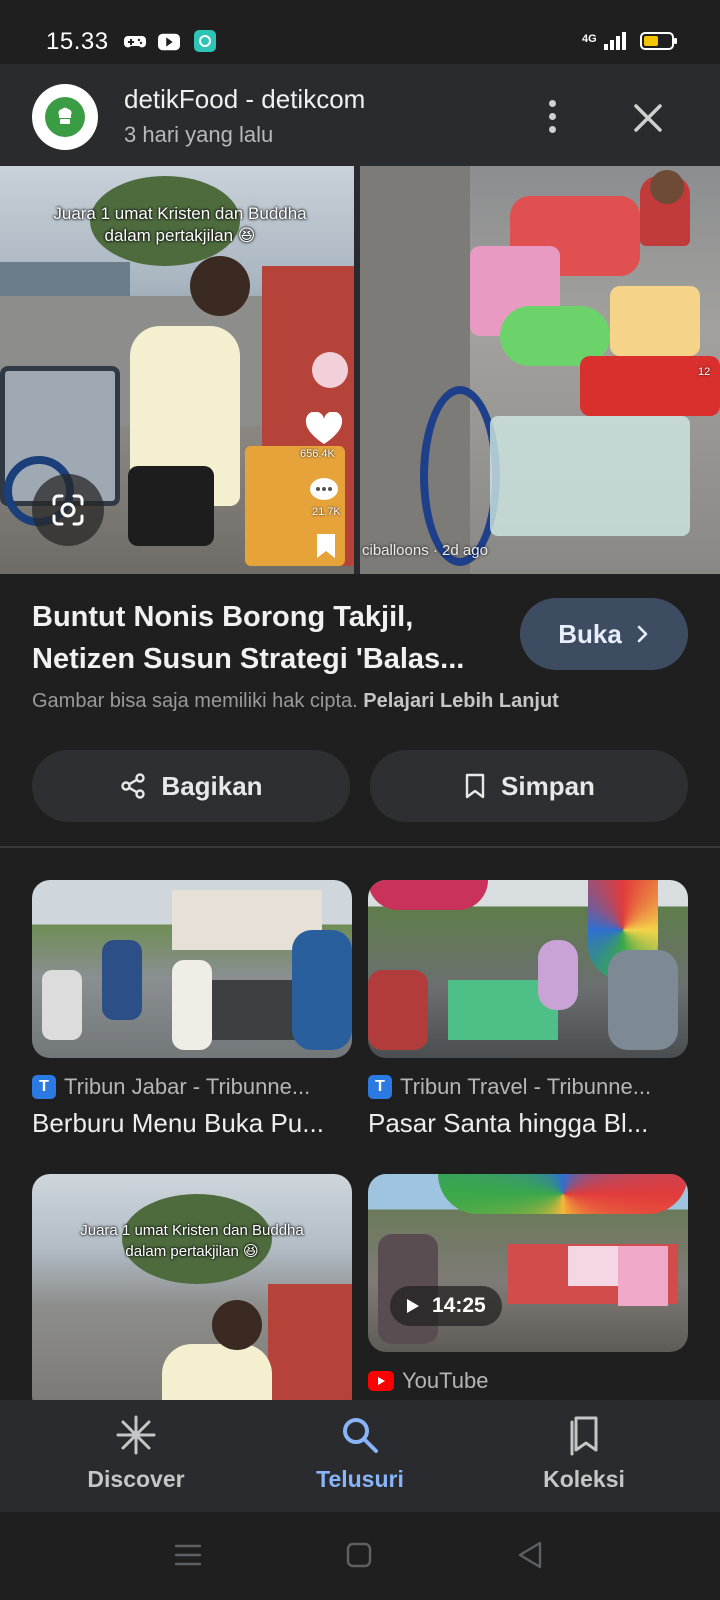  I want to click on related-source: YouTube, so click(445, 1380).